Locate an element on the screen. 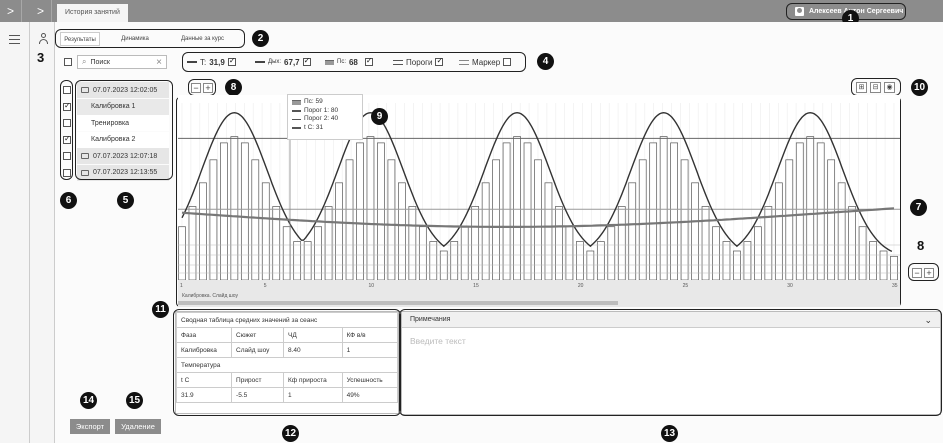 The width and height of the screenshot is (943, 443). export-button: Экспорт is located at coordinates (90, 426).